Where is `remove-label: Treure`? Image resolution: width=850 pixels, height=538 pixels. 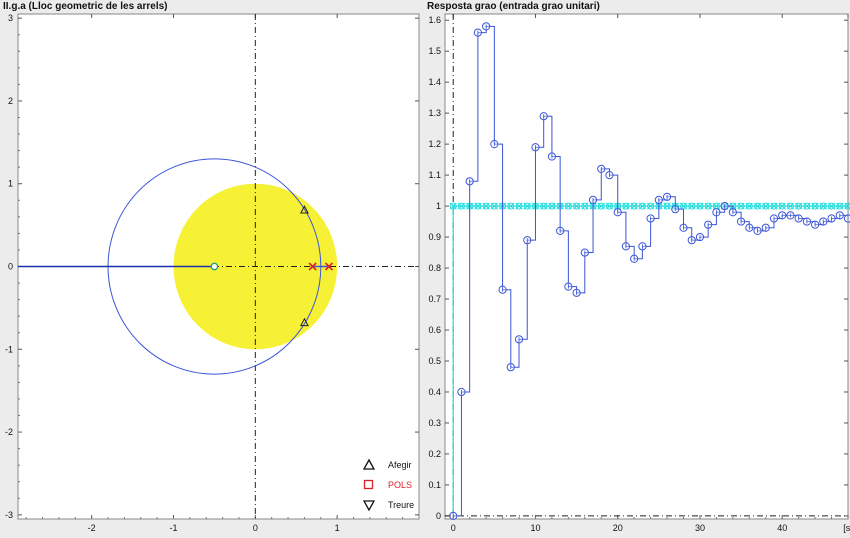
remove-label: Treure is located at coordinates (401, 505).